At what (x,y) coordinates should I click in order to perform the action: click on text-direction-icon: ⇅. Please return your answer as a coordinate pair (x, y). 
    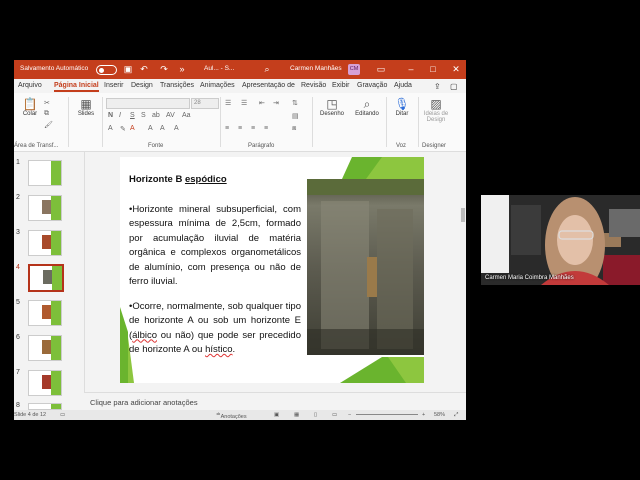
    Looking at the image, I should click on (295, 103).